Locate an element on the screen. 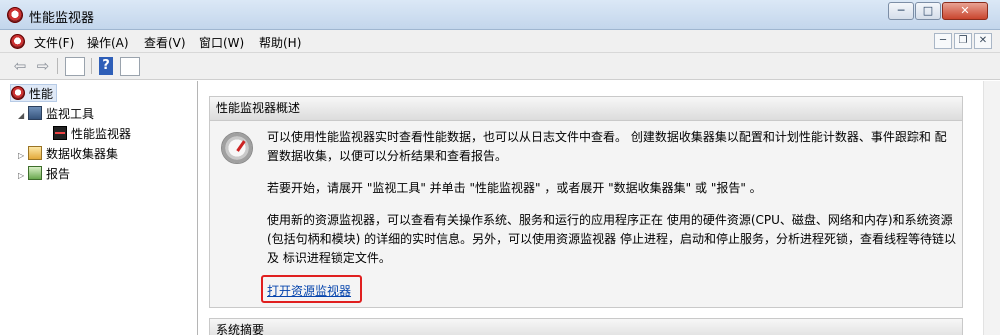 Image resolution: width=1000 pixels, height=335 pixels. performance-icon is located at coordinates (18, 93).